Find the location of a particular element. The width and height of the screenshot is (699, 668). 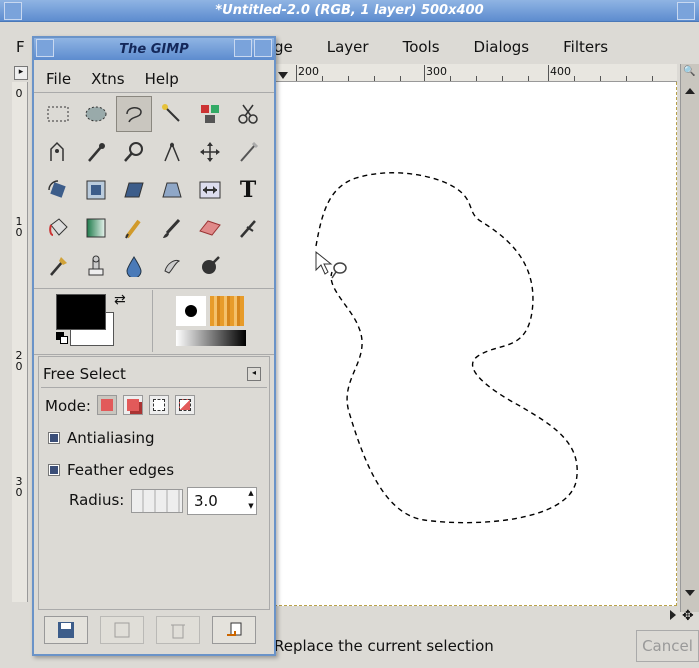

image-window-menu-button is located at coordinates (13, 11).